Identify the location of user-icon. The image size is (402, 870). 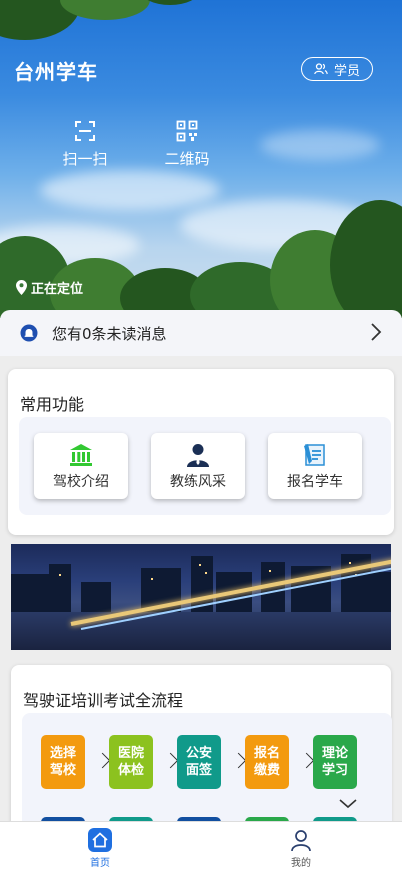
(301, 841).